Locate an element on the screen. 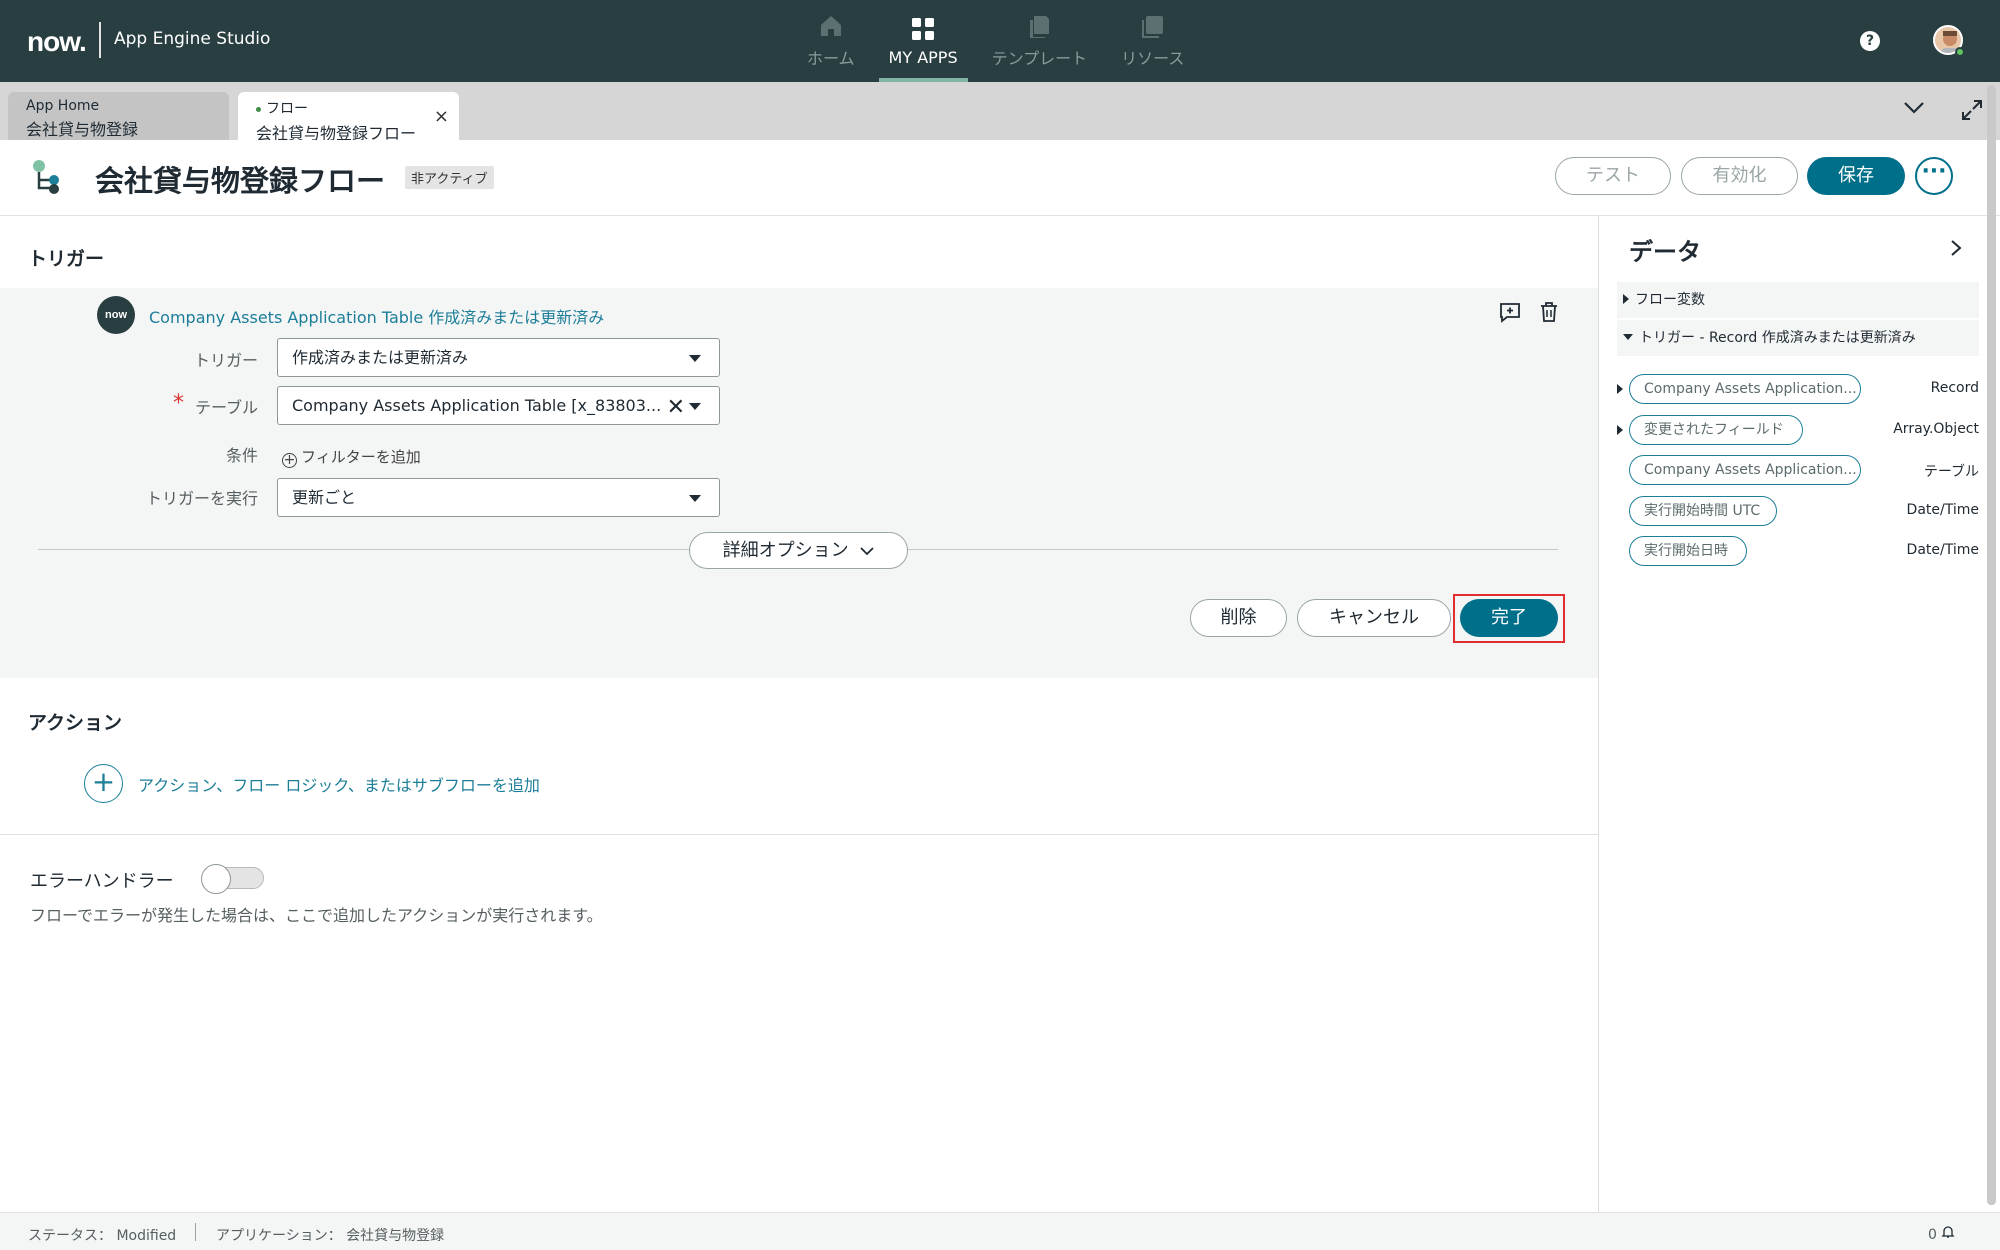 The image size is (2000, 1250). template-icon is located at coordinates (1040, 27).